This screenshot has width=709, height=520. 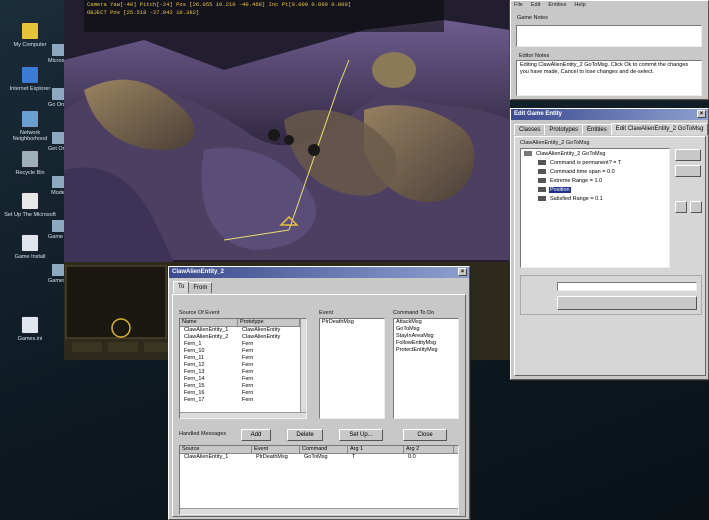 I want to click on command-item: StayInAreaMsg, so click(x=426, y=336).